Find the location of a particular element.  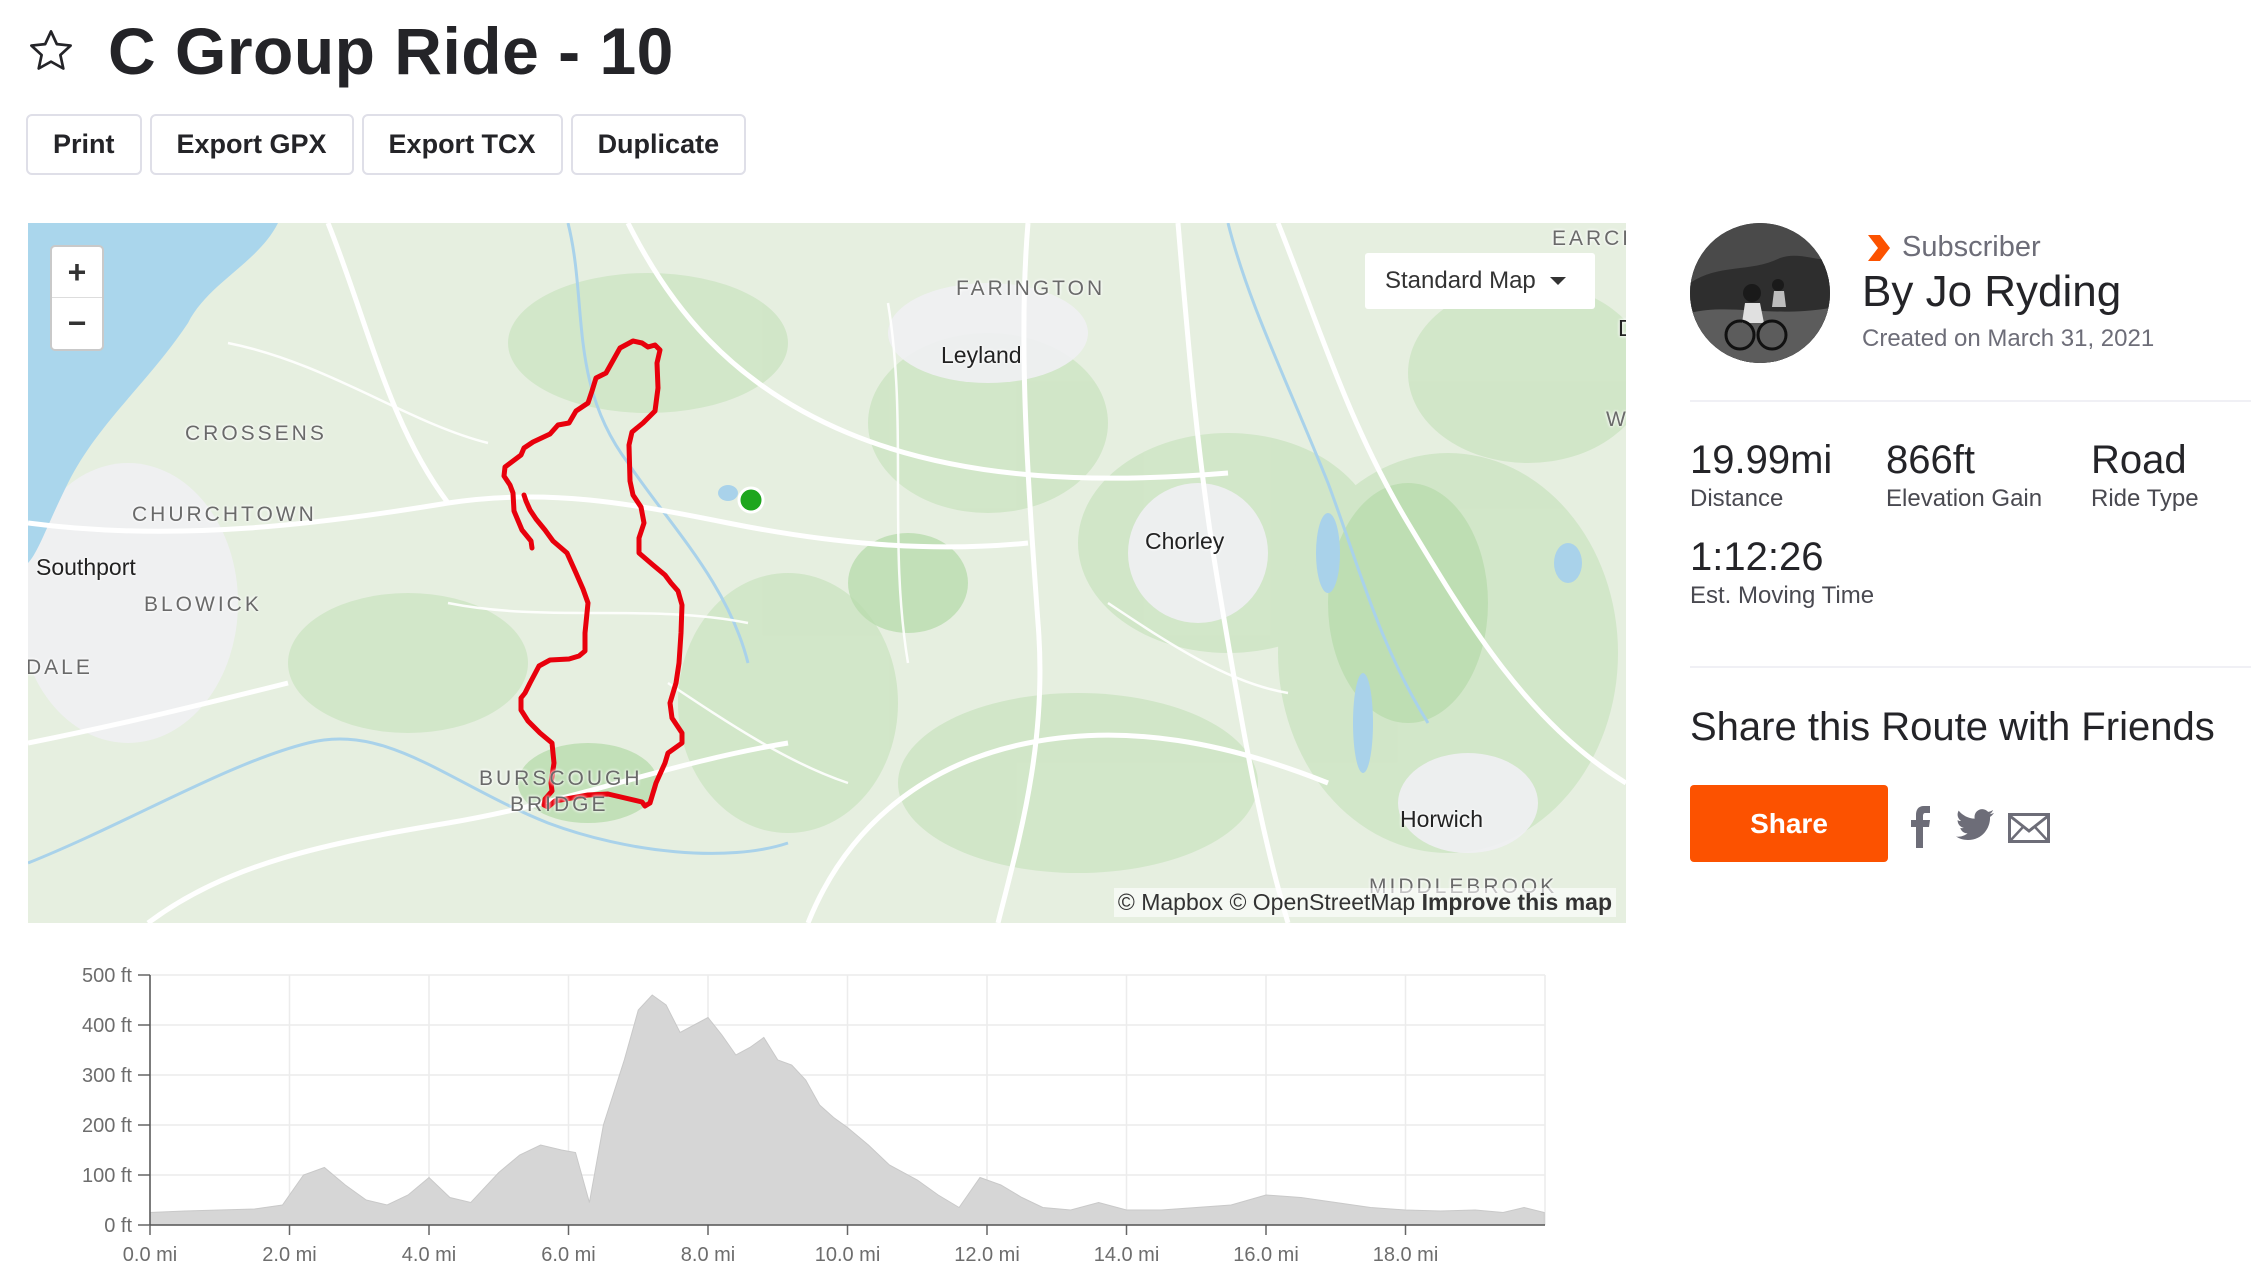

place-label: DALE is located at coordinates (60, 667).